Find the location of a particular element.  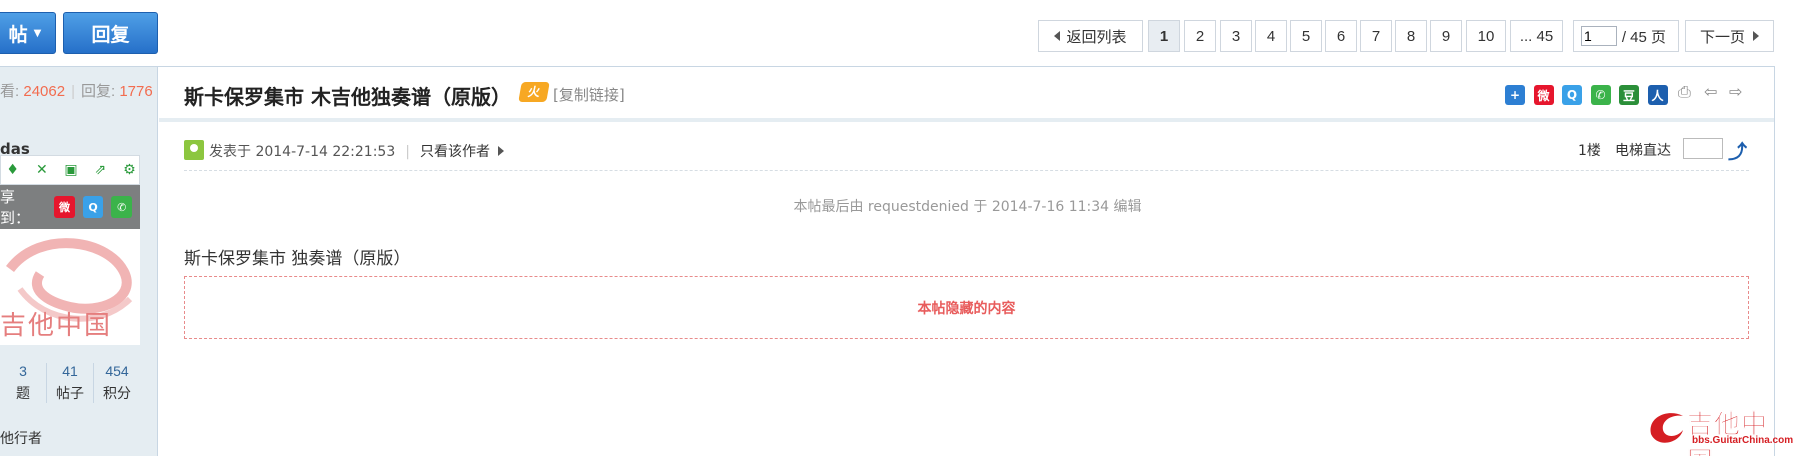

meta-divider is located at coordinates (966, 170).